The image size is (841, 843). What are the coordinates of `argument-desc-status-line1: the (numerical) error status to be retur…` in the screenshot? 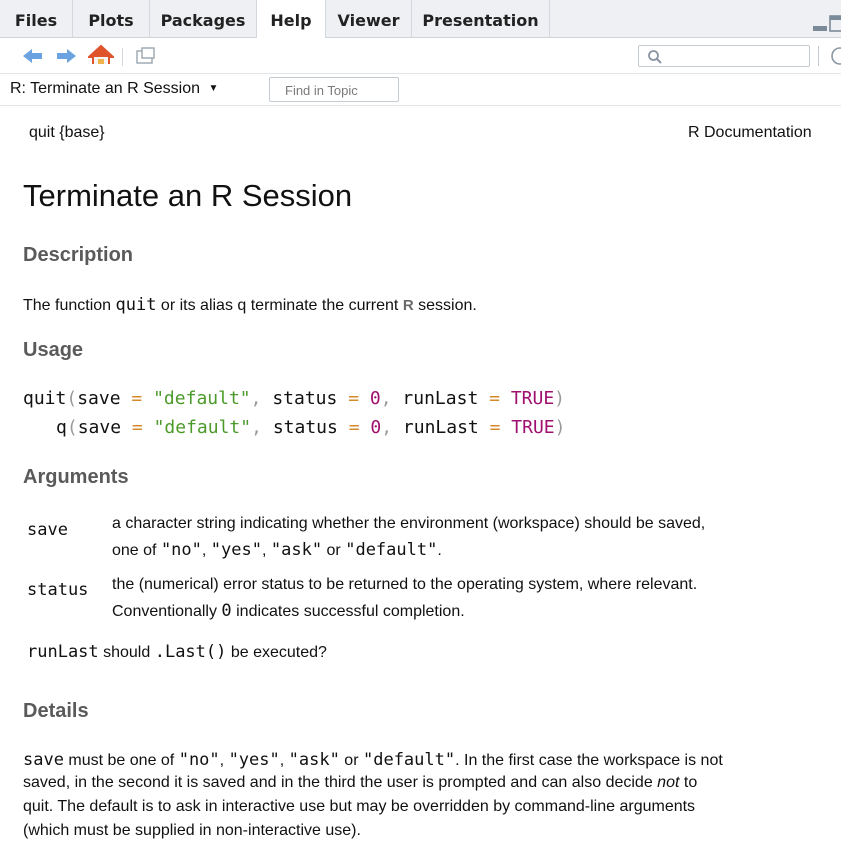 It's located at (405, 584).